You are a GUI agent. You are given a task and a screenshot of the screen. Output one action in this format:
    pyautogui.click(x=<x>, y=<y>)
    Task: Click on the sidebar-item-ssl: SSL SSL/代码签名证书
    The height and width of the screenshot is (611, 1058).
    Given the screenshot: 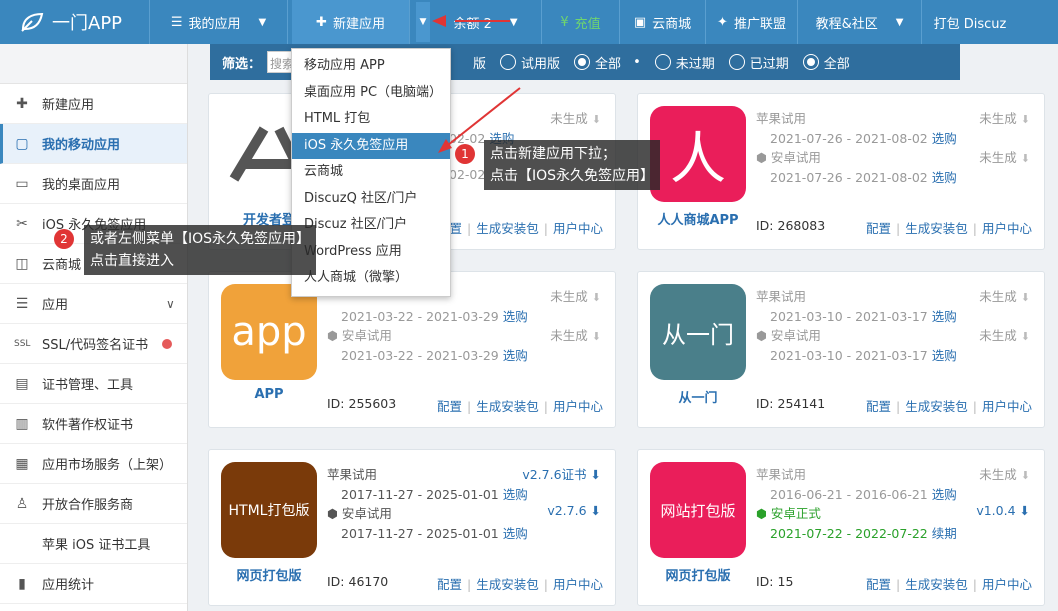 What is the action you would take?
    pyautogui.click(x=93, y=344)
    